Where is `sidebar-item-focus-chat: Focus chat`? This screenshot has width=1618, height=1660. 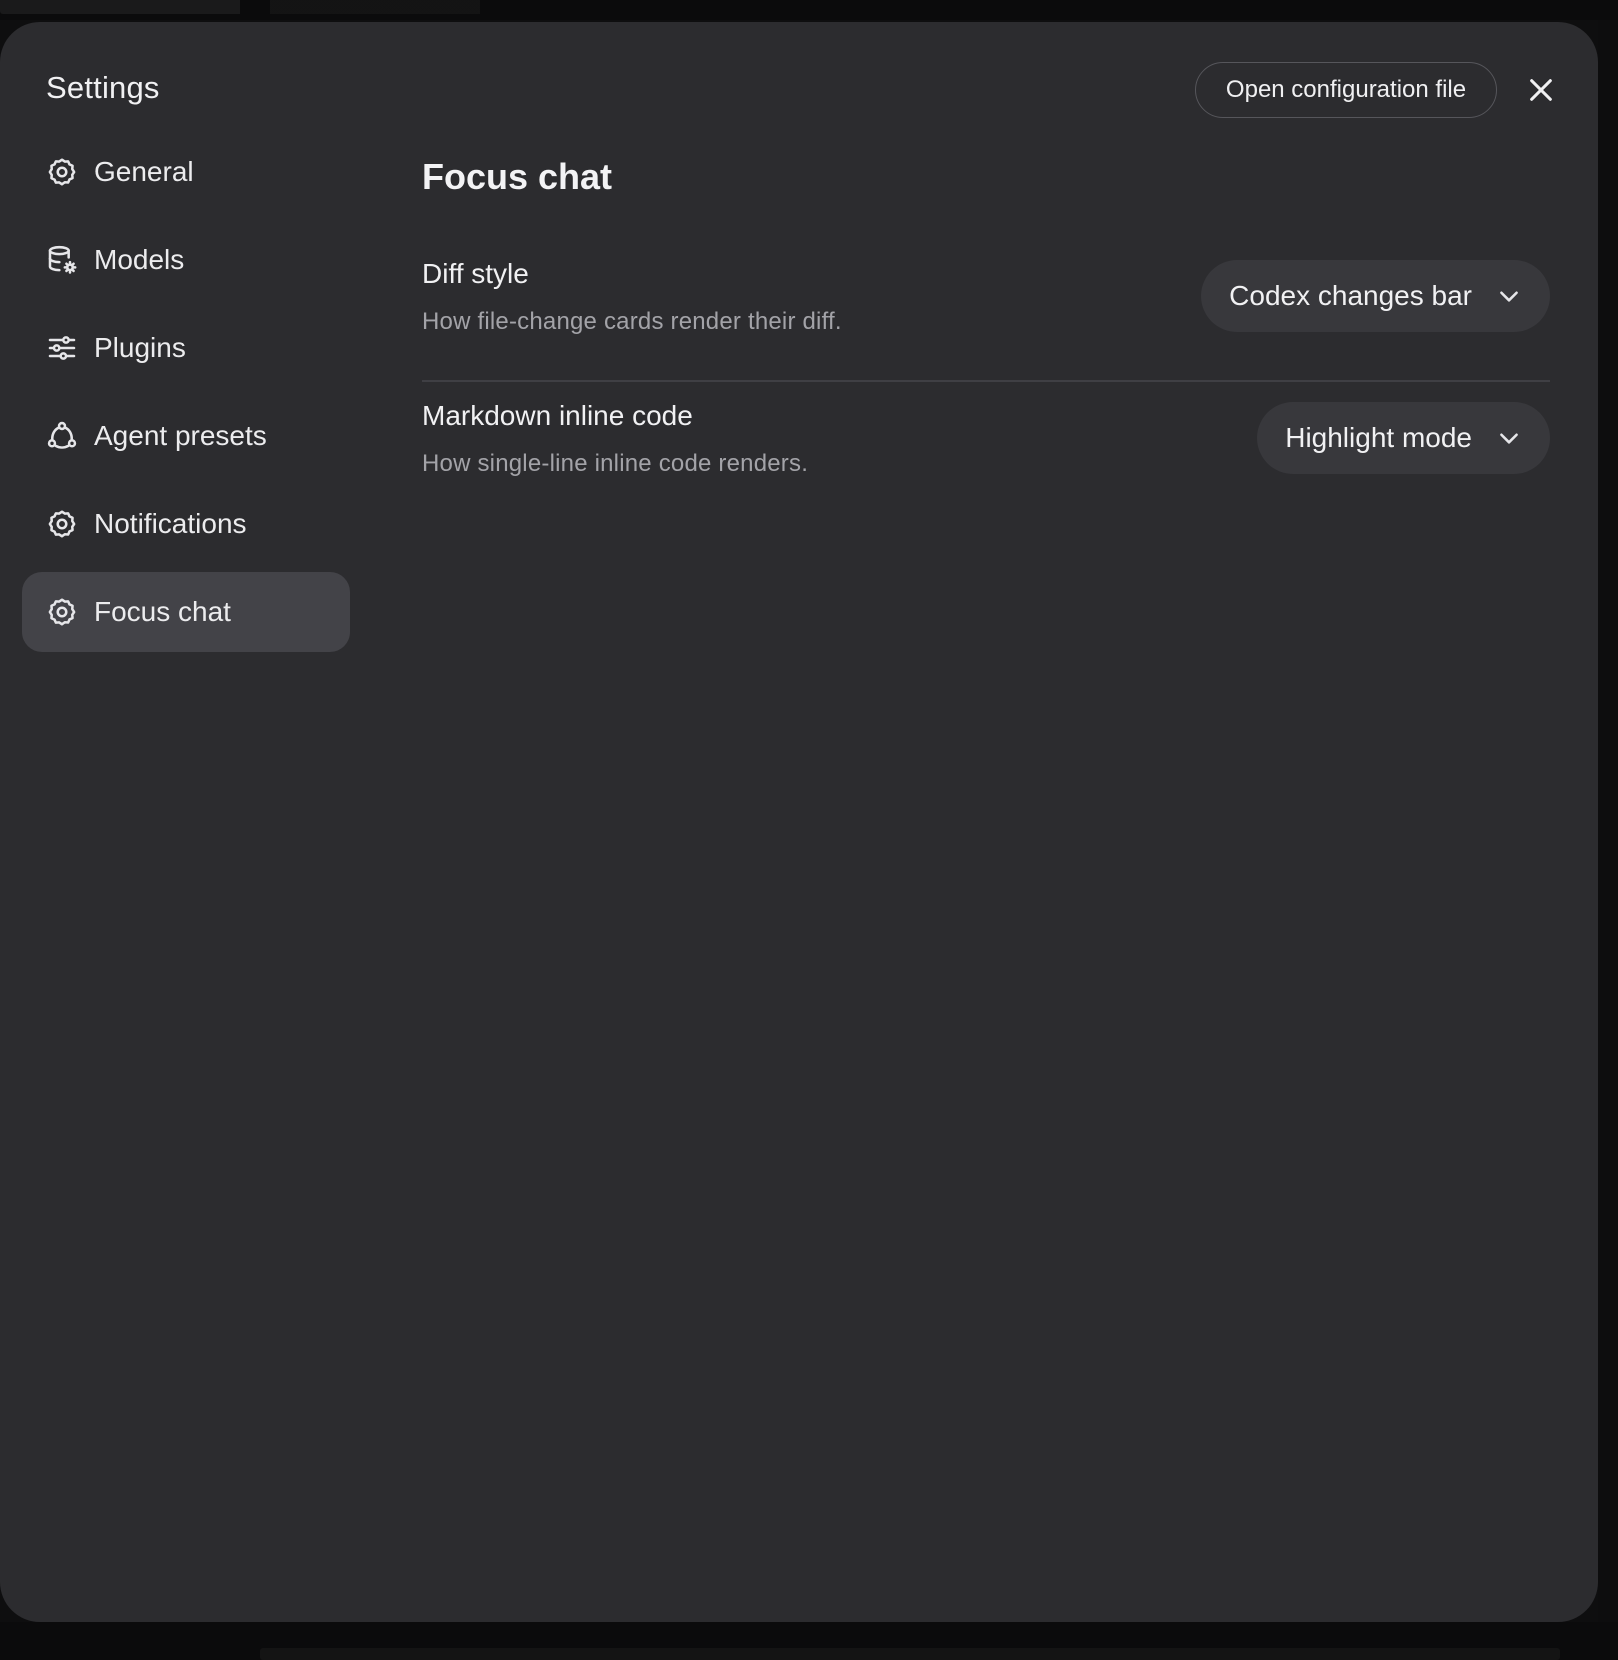
sidebar-item-focus-chat: Focus chat is located at coordinates (186, 612).